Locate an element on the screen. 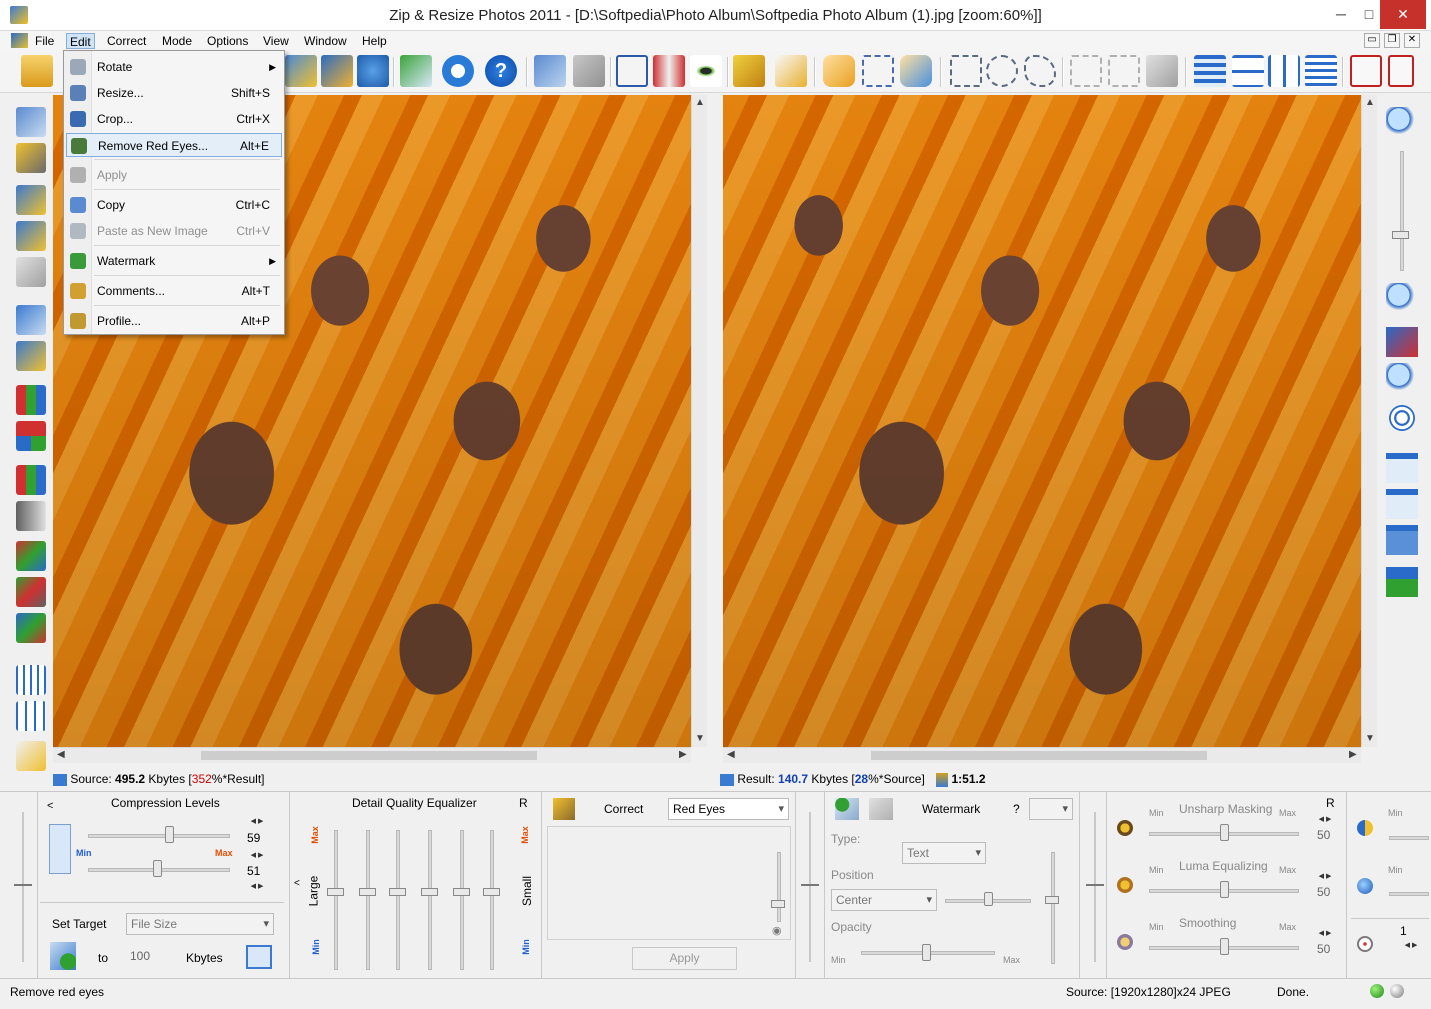 The height and width of the screenshot is (1009, 1431). channels-icon is located at coordinates (31, 480).